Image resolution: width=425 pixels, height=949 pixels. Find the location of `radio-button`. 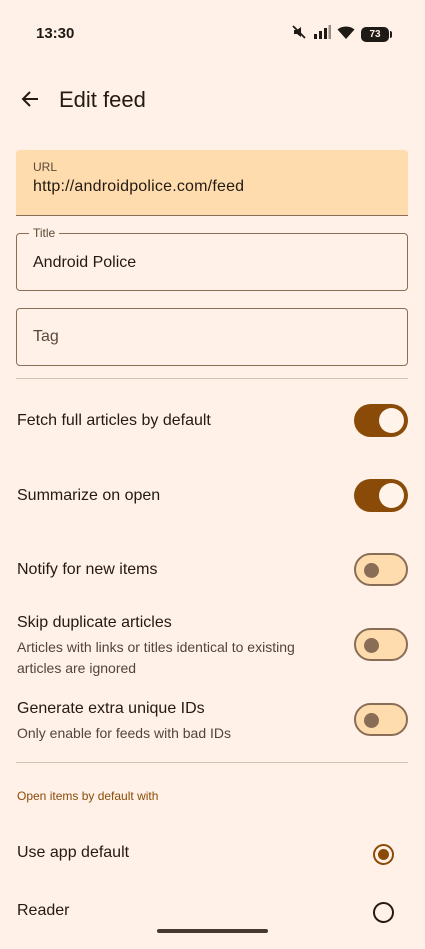

radio-button is located at coordinates (383, 912).